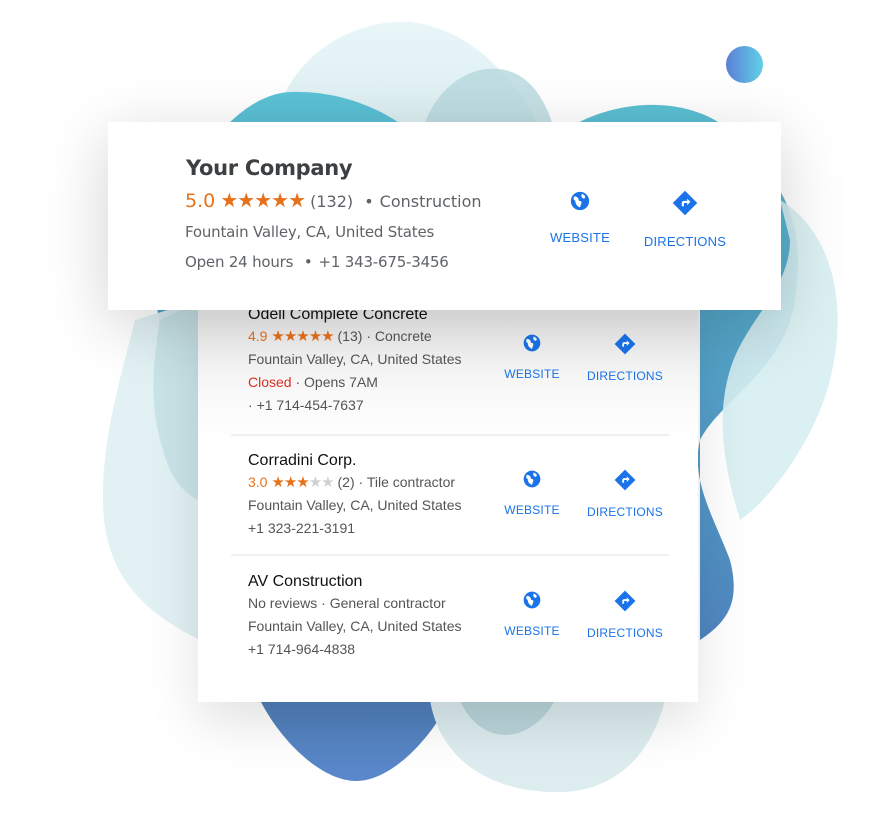 This screenshot has width=891, height=820. Describe the element at coordinates (373, 582) in the screenshot. I see `listing-name: AV Construction` at that location.